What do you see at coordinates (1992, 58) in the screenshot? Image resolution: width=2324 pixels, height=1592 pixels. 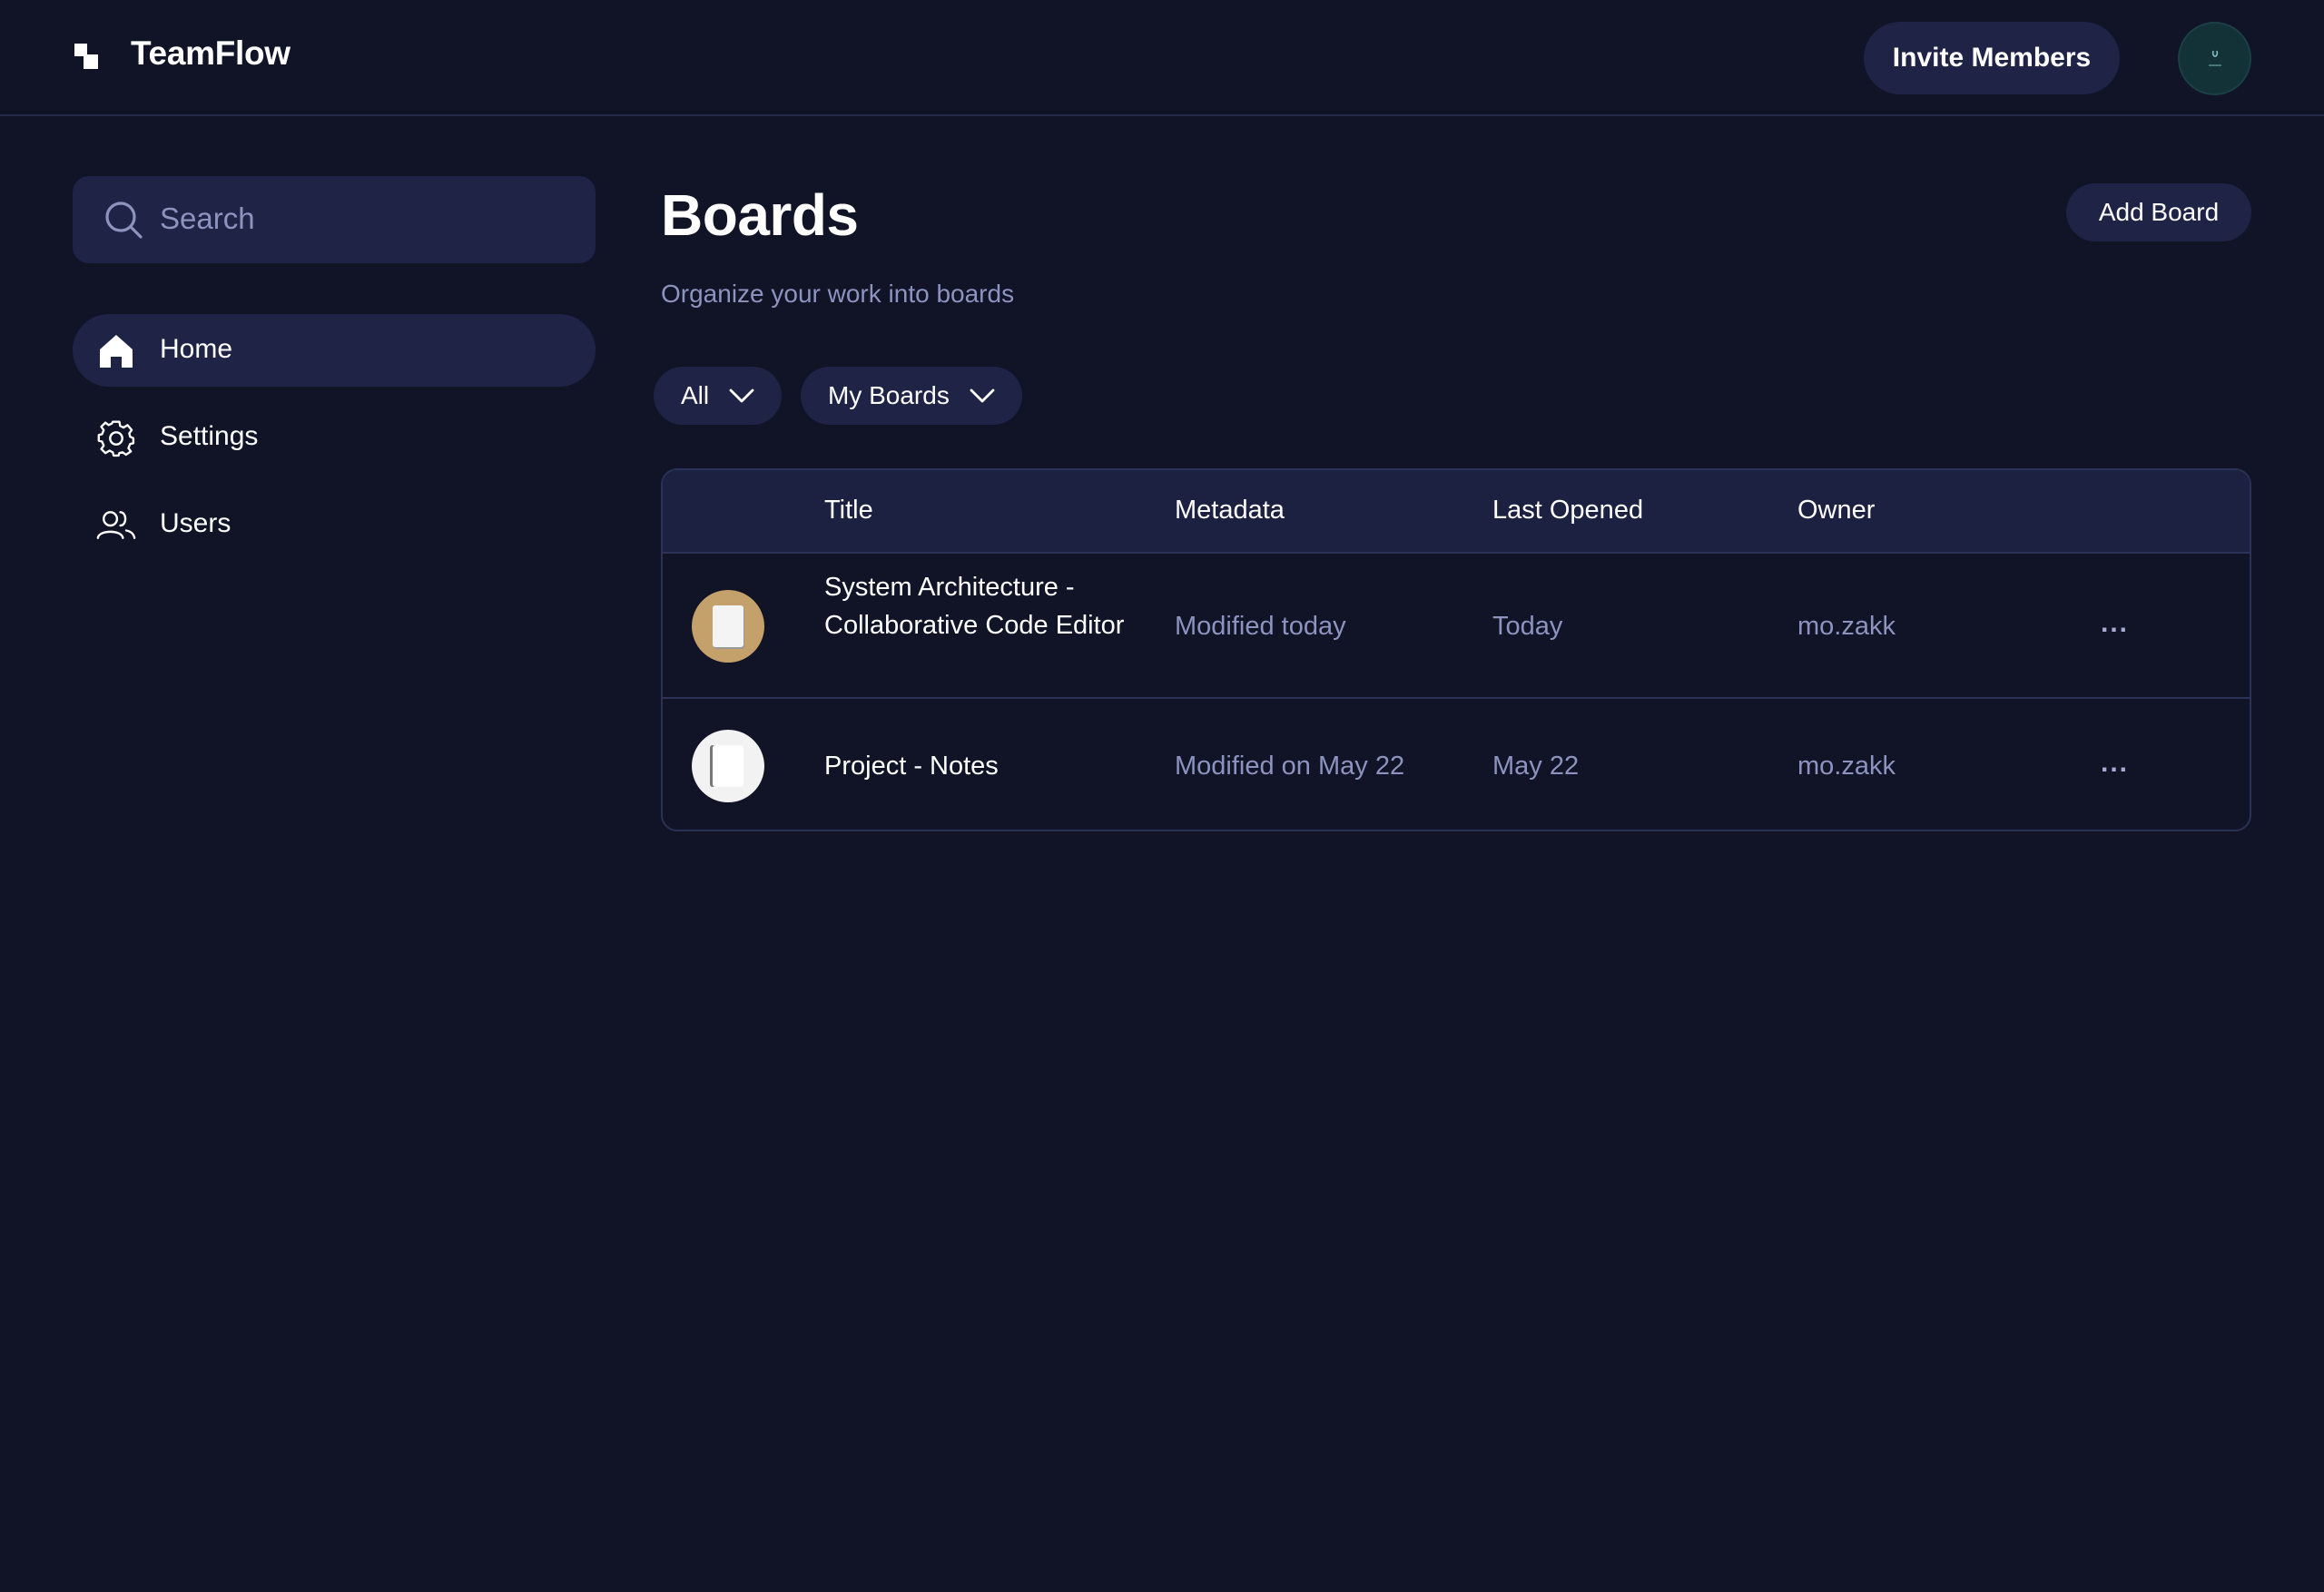 I see `invite-members-button: Invite Members` at bounding box center [1992, 58].